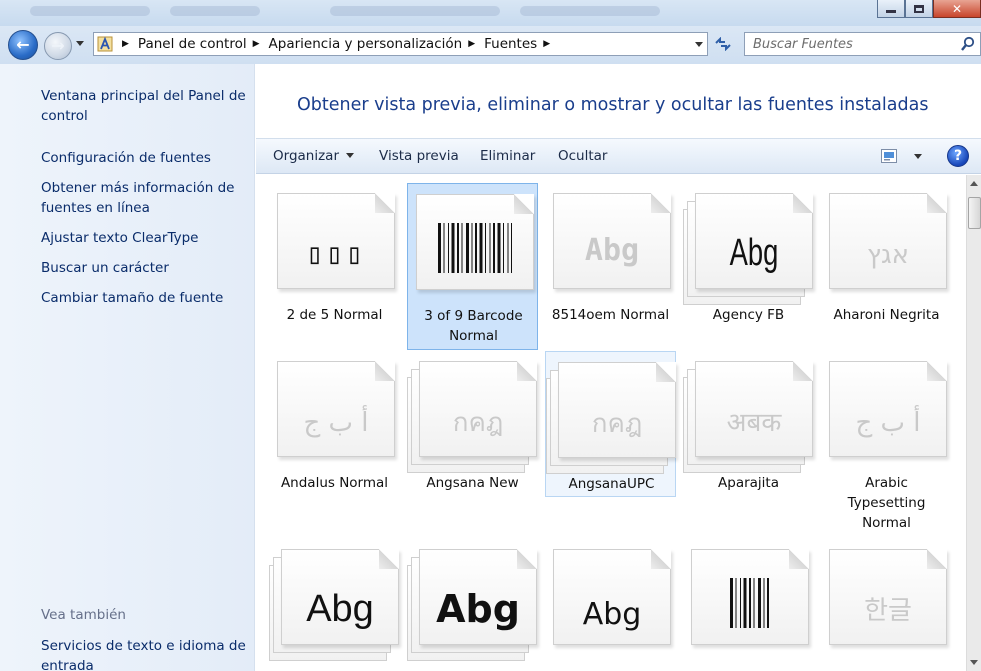 The width and height of the screenshot is (981, 671). I want to click on font-preview-icon, so click(475, 242).